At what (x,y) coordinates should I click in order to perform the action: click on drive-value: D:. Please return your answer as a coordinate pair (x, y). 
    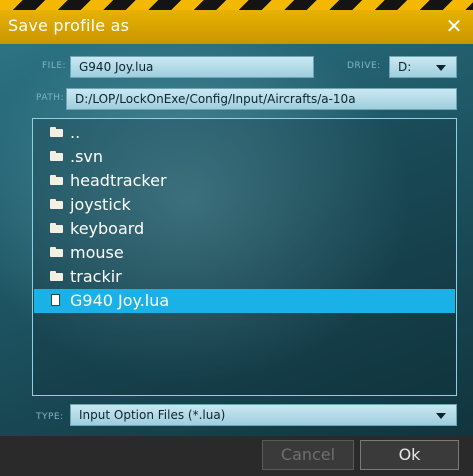
    Looking at the image, I should click on (405, 67).